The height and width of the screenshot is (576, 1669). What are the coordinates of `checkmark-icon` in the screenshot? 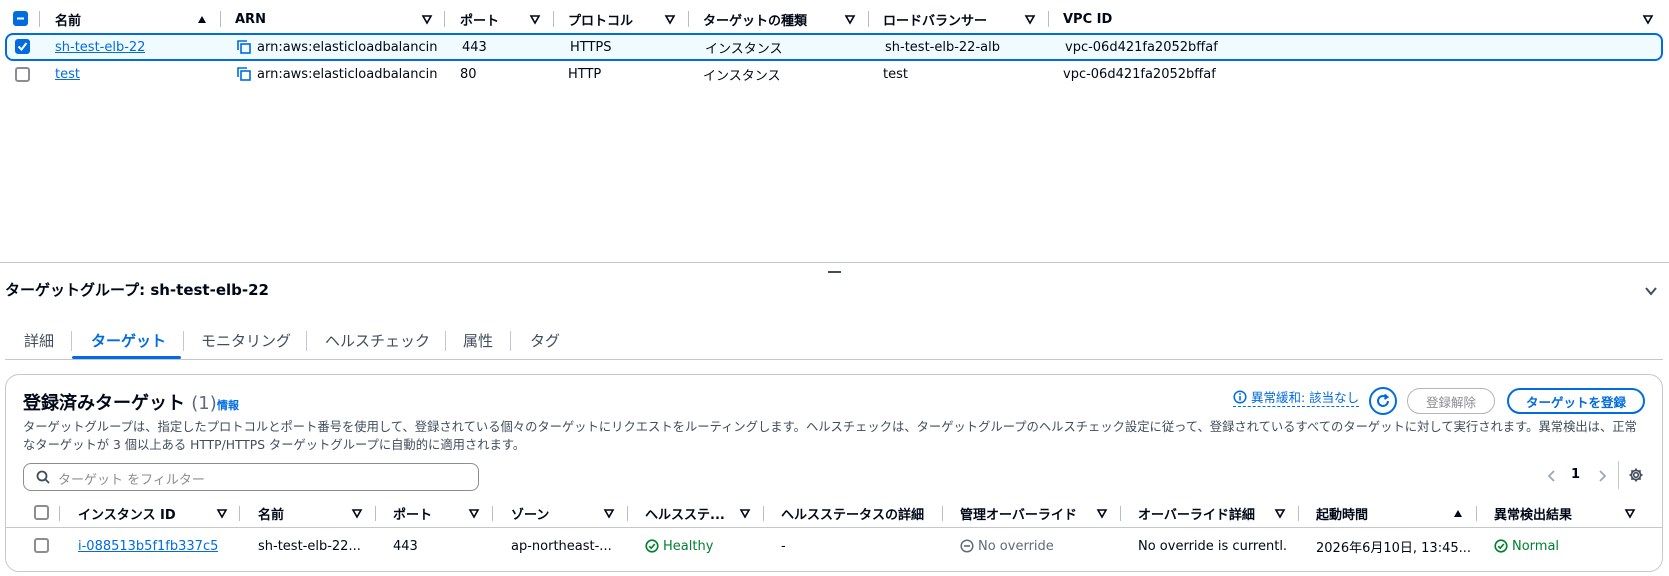 It's located at (22, 47).